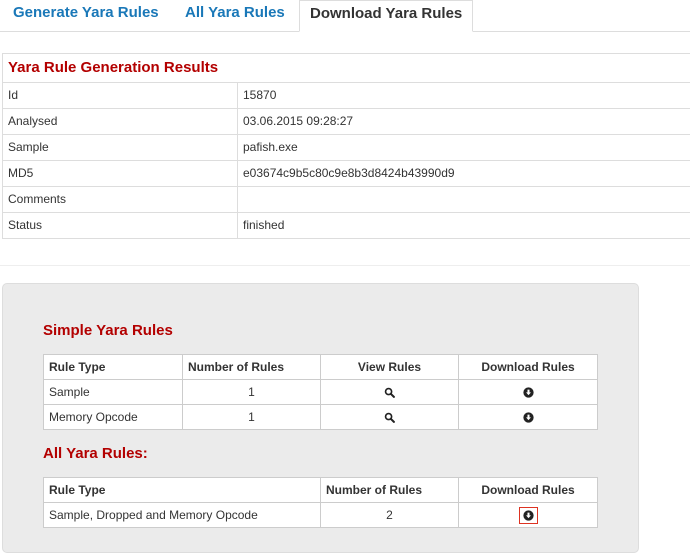  I want to click on table-row: Sample 1, so click(320, 392).